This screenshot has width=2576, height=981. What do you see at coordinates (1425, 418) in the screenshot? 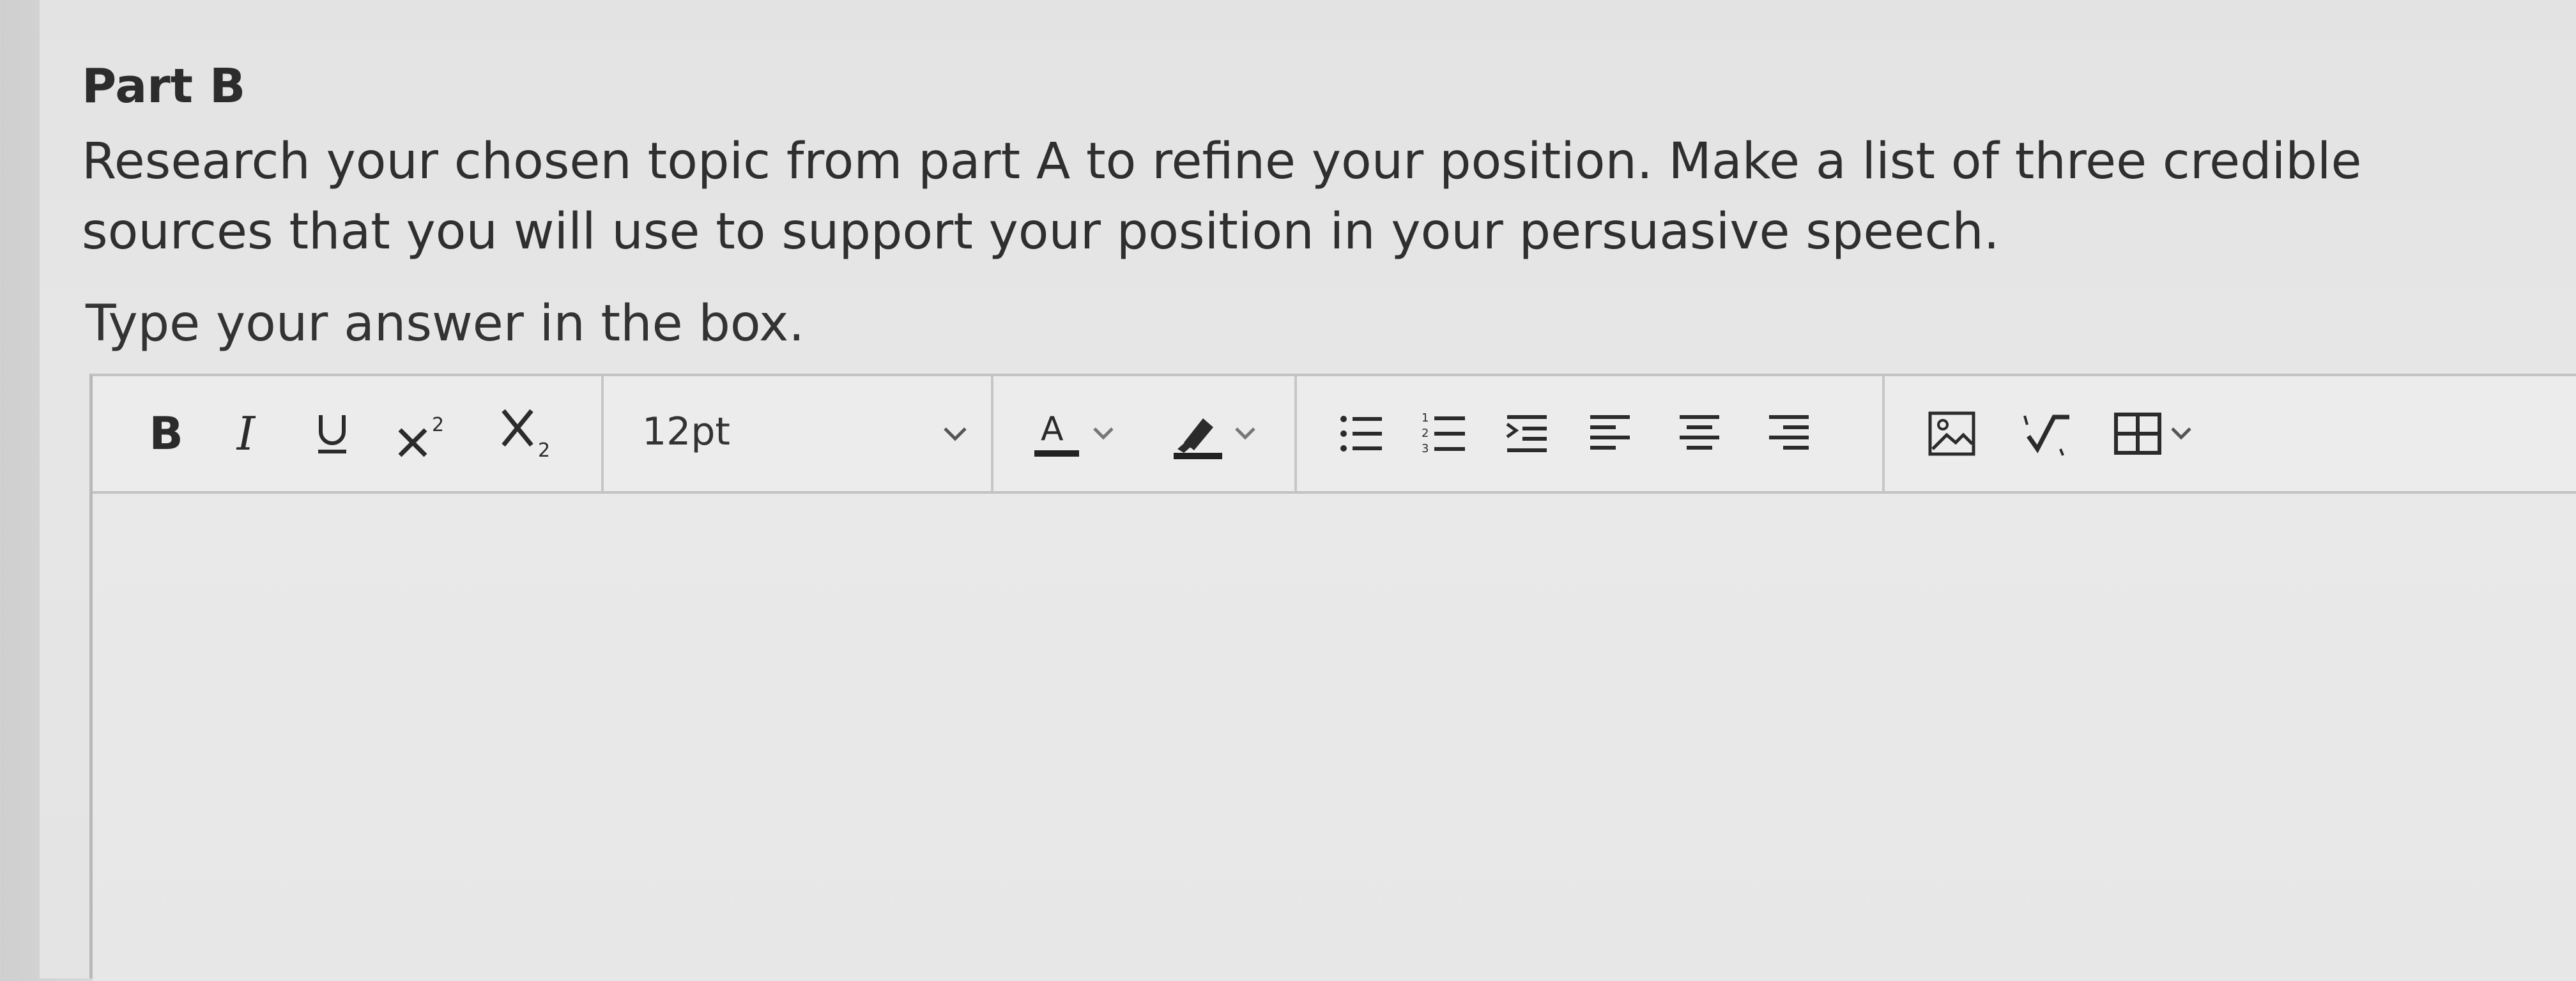
I see `svg-text: 1` at bounding box center [1425, 418].